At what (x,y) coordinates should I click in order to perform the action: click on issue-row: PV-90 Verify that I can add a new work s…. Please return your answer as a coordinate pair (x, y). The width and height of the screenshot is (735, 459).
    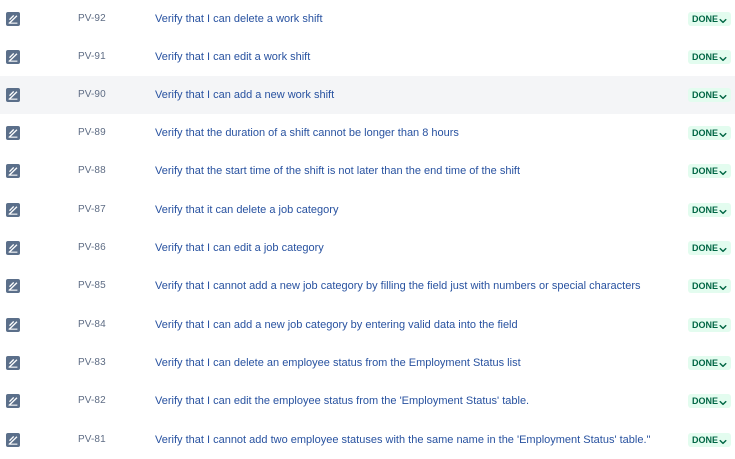
    Looking at the image, I should click on (367, 95).